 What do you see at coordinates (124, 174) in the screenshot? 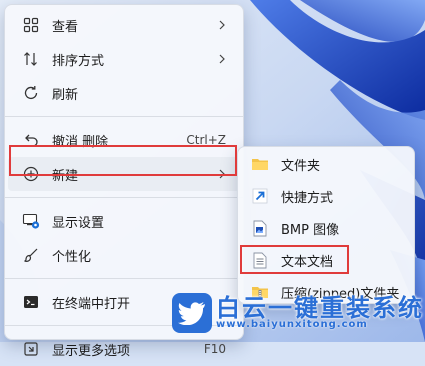
I see `menu-item-new: 新建` at bounding box center [124, 174].